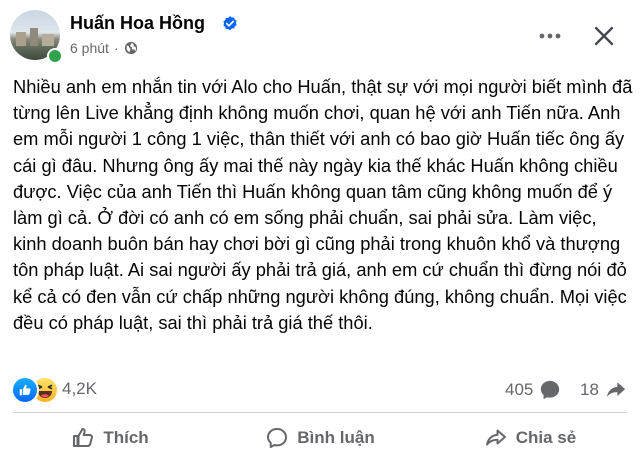  What do you see at coordinates (277, 438) in the screenshot?
I see `comment-icon` at bounding box center [277, 438].